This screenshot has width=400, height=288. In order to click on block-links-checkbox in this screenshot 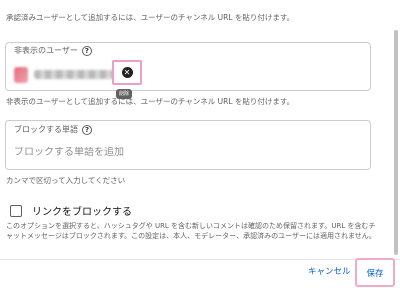, I will do `click(16, 210)`.